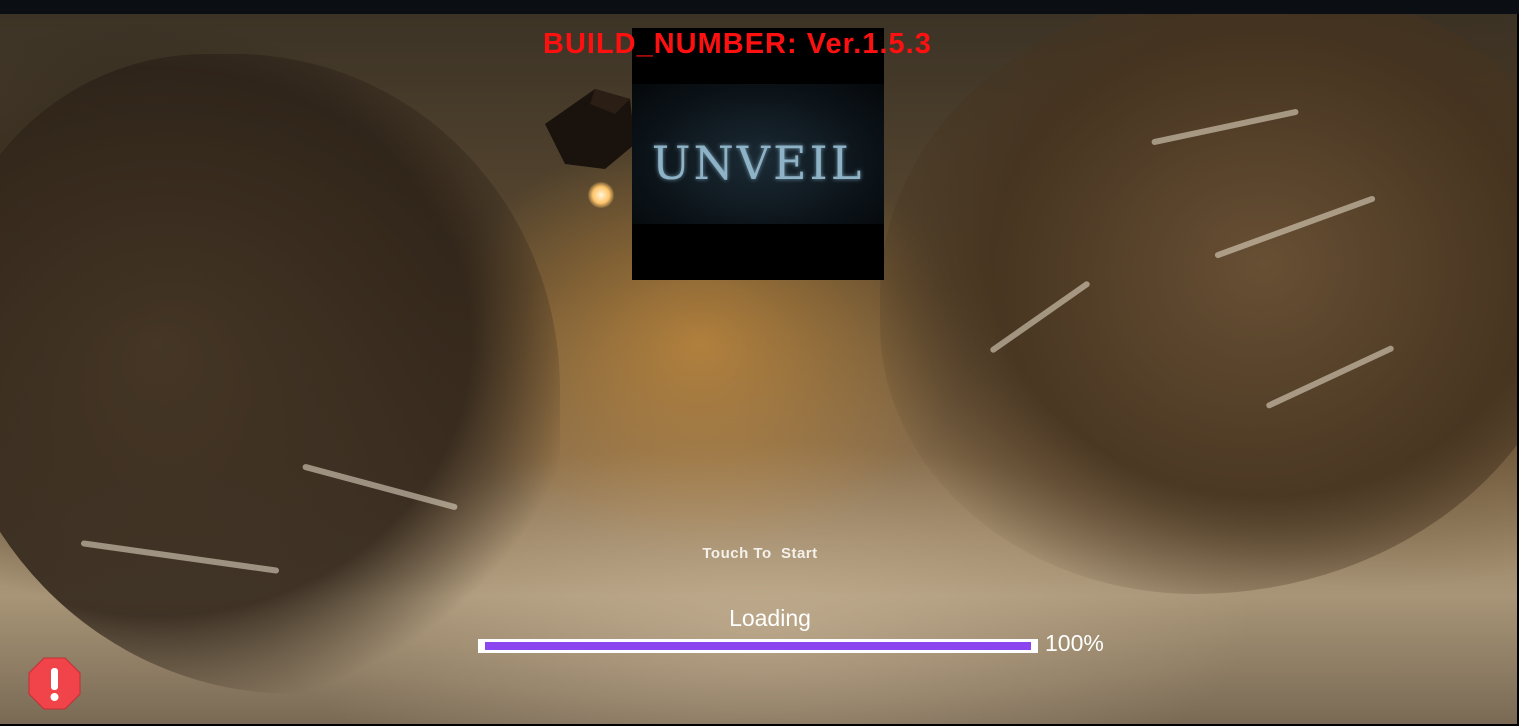 The image size is (1519, 726). Describe the element at coordinates (758, 163) in the screenshot. I see `logo-title: UNVEIL` at that location.